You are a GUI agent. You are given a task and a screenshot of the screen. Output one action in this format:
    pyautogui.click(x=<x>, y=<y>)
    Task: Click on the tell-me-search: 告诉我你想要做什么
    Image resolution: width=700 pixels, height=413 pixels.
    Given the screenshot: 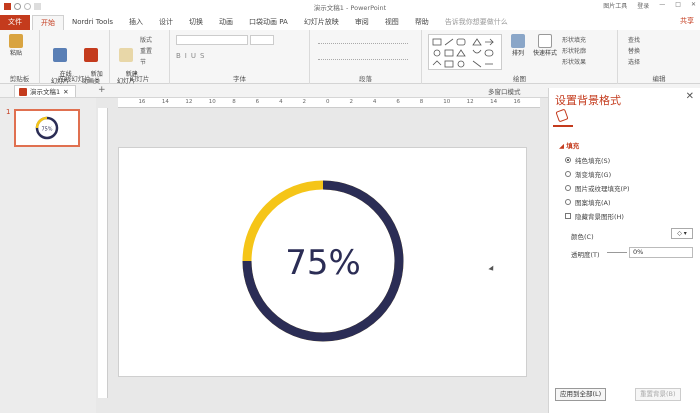 What is the action you would take?
    pyautogui.click(x=476, y=22)
    